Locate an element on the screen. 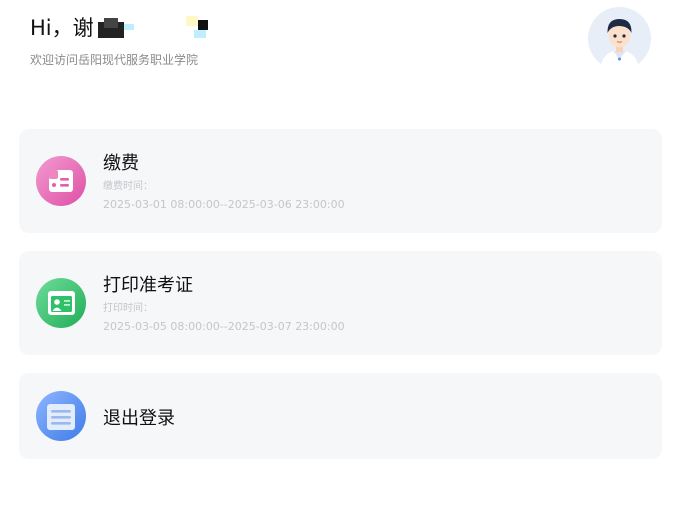  avatar is located at coordinates (619, 38).